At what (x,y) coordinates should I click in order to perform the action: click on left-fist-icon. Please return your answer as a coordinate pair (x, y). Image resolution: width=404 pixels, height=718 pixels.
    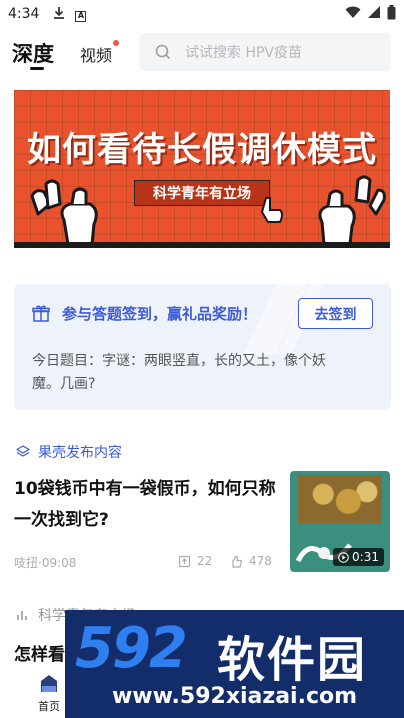
    Looking at the image, I should click on (64, 210).